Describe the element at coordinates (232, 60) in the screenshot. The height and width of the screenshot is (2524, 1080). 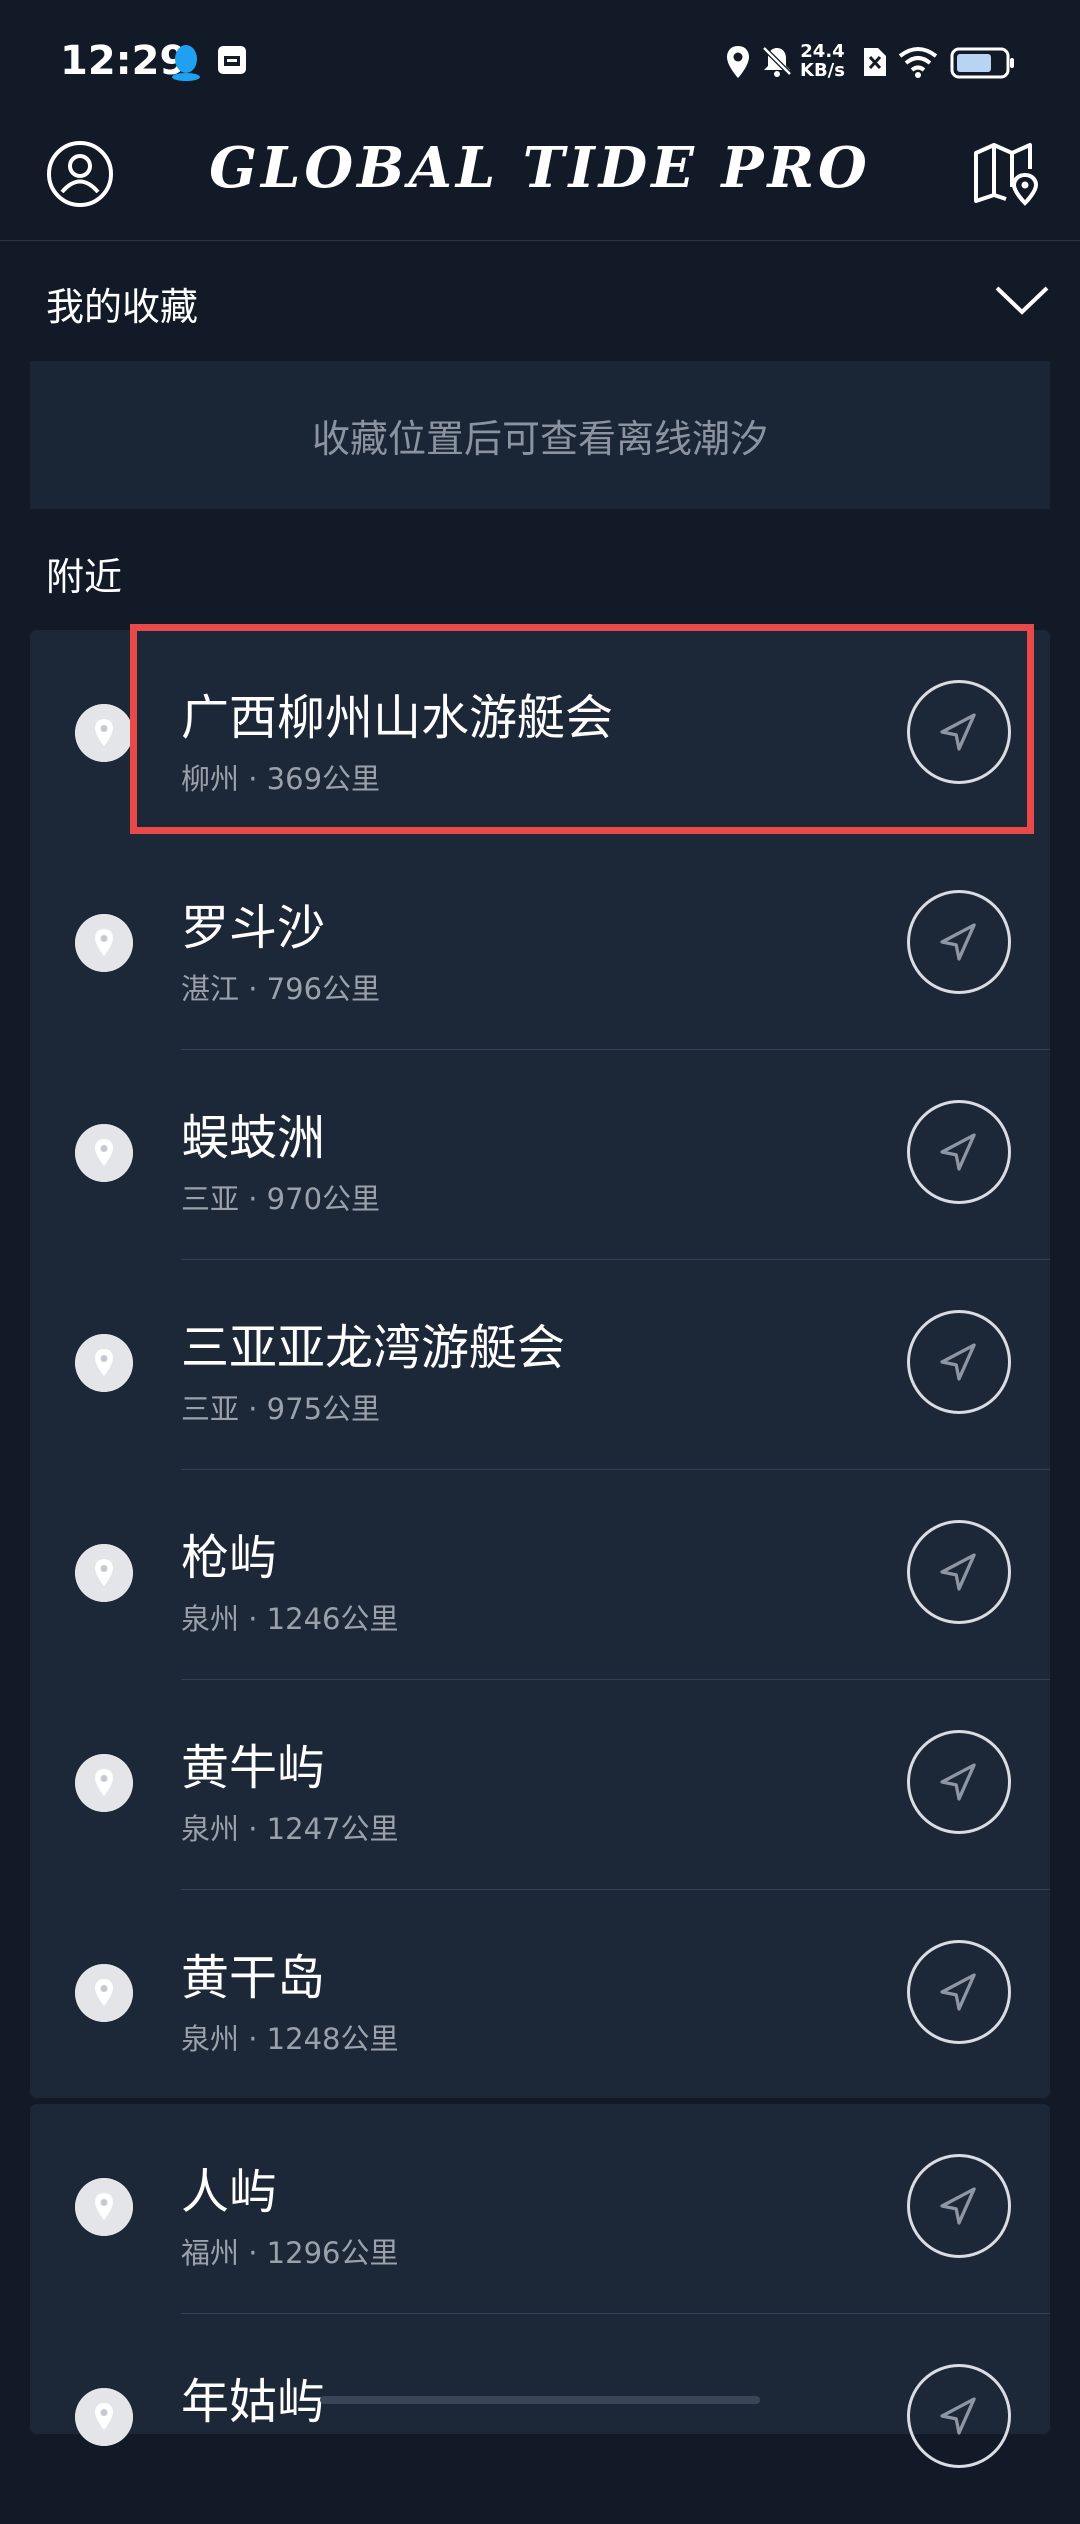
I see `inbox-icon` at that location.